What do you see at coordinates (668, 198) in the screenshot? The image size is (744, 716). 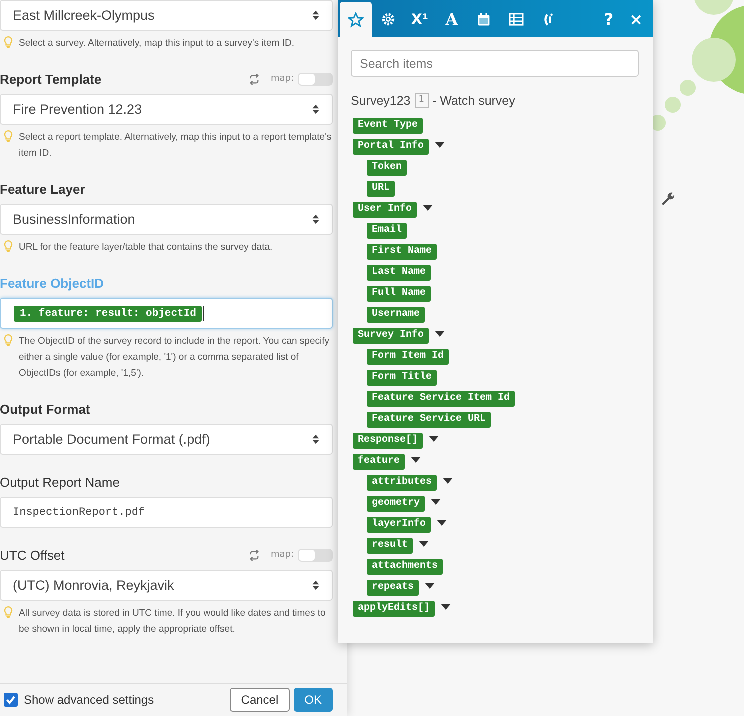 I see `wrench-icon` at bounding box center [668, 198].